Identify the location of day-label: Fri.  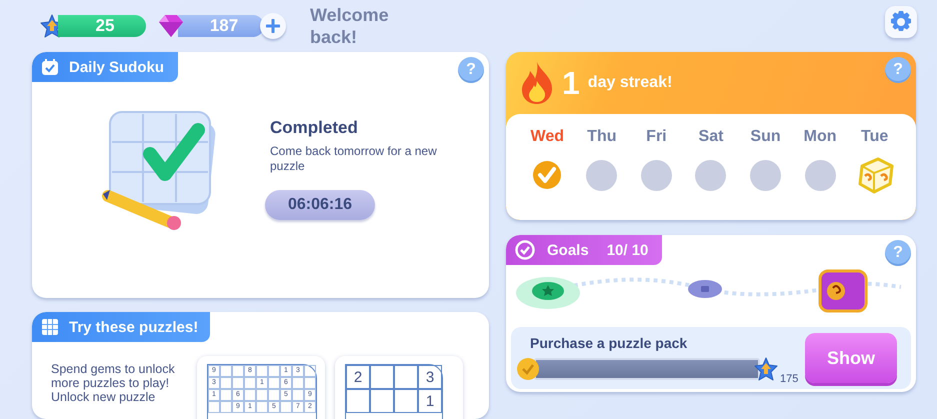
(656, 137).